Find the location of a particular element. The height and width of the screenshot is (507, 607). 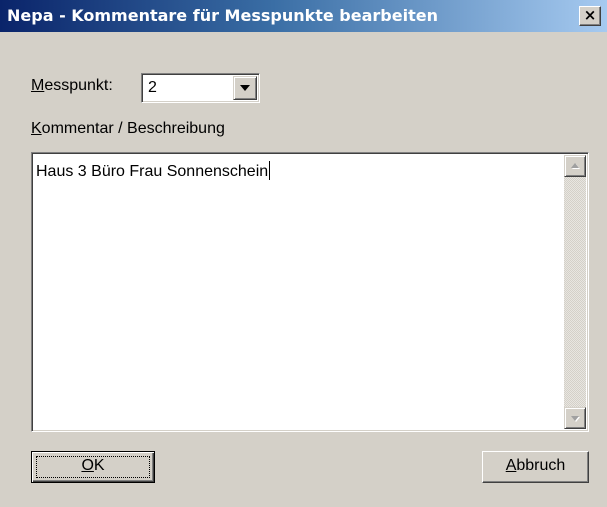

text-caret is located at coordinates (270, 170).